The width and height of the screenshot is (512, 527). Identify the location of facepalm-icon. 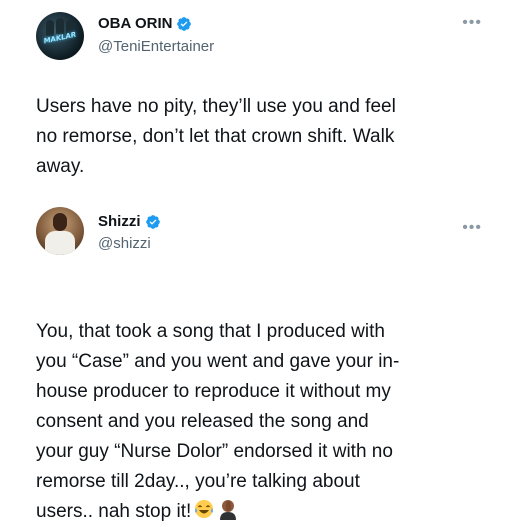
(228, 510).